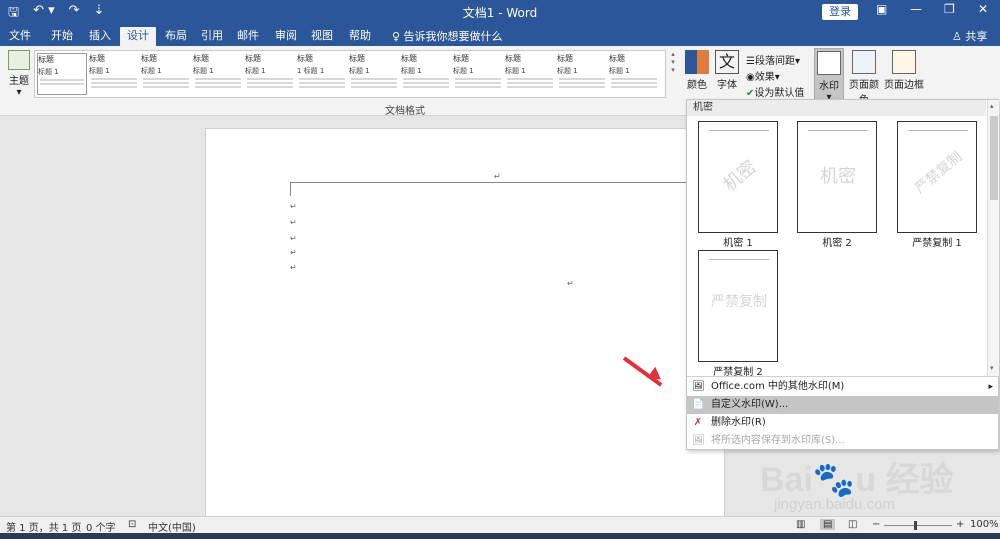 The image size is (1000, 539). What do you see at coordinates (992, 106) in the screenshot?
I see `scroll-up-icon: ▴` at bounding box center [992, 106].